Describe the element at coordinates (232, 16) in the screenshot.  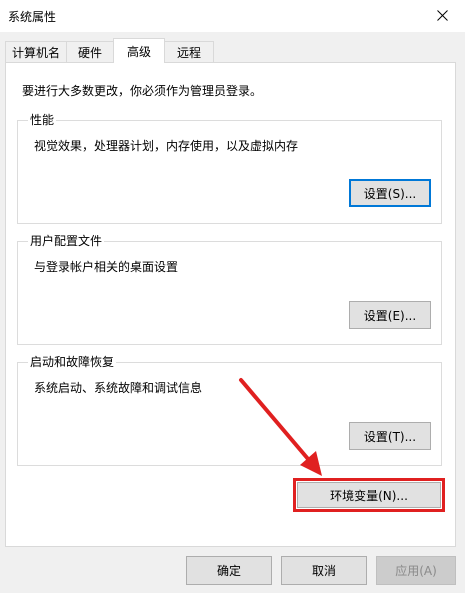
I see `title-bar: 系统属性` at that location.